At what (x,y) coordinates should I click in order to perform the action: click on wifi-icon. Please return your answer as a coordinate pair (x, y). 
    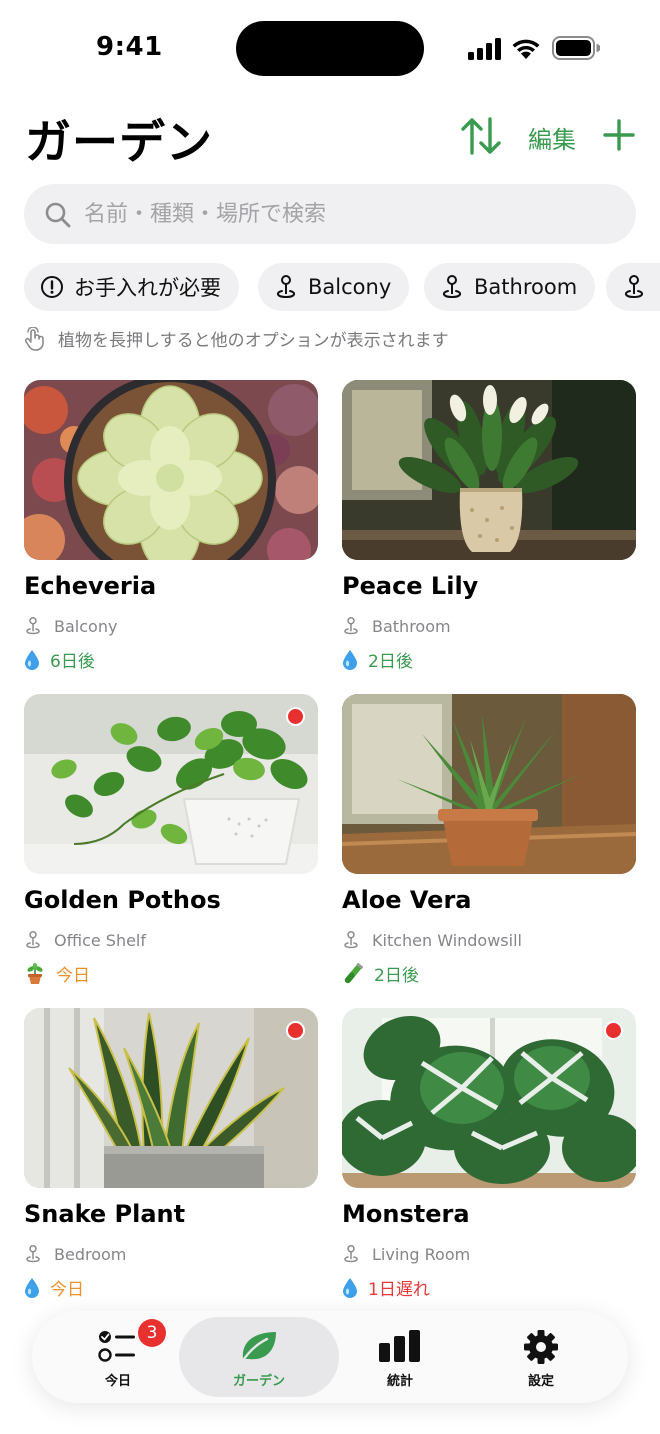
    Looking at the image, I should click on (526, 49).